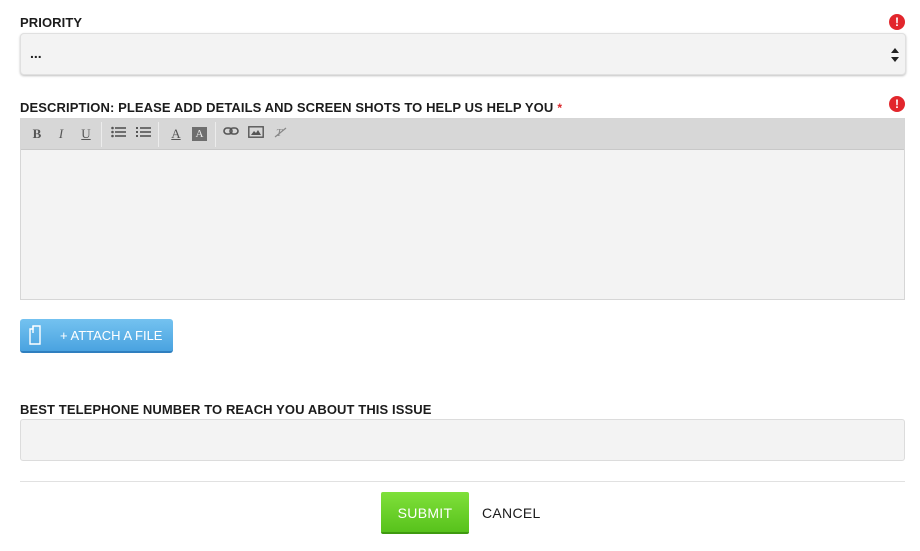 The width and height of the screenshot is (920, 551). What do you see at coordinates (111, 335) in the screenshot?
I see `attach-file-label: + ATTACH A FILE` at bounding box center [111, 335].